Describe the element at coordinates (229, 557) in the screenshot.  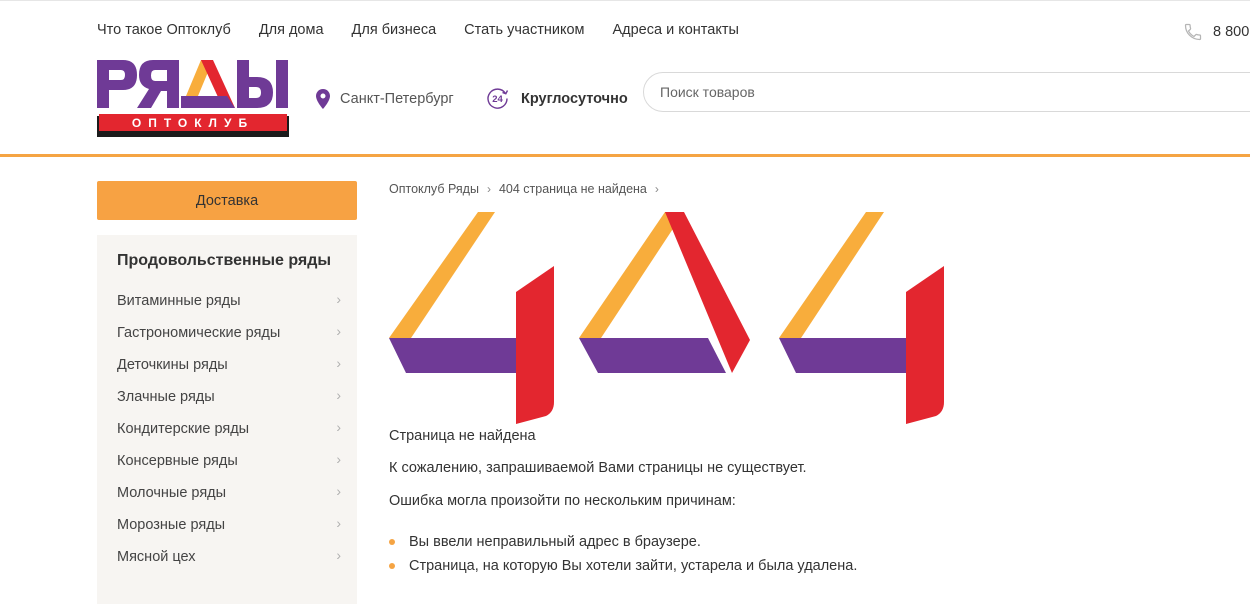
I see `catalog-item: Мясной цех ›` at that location.